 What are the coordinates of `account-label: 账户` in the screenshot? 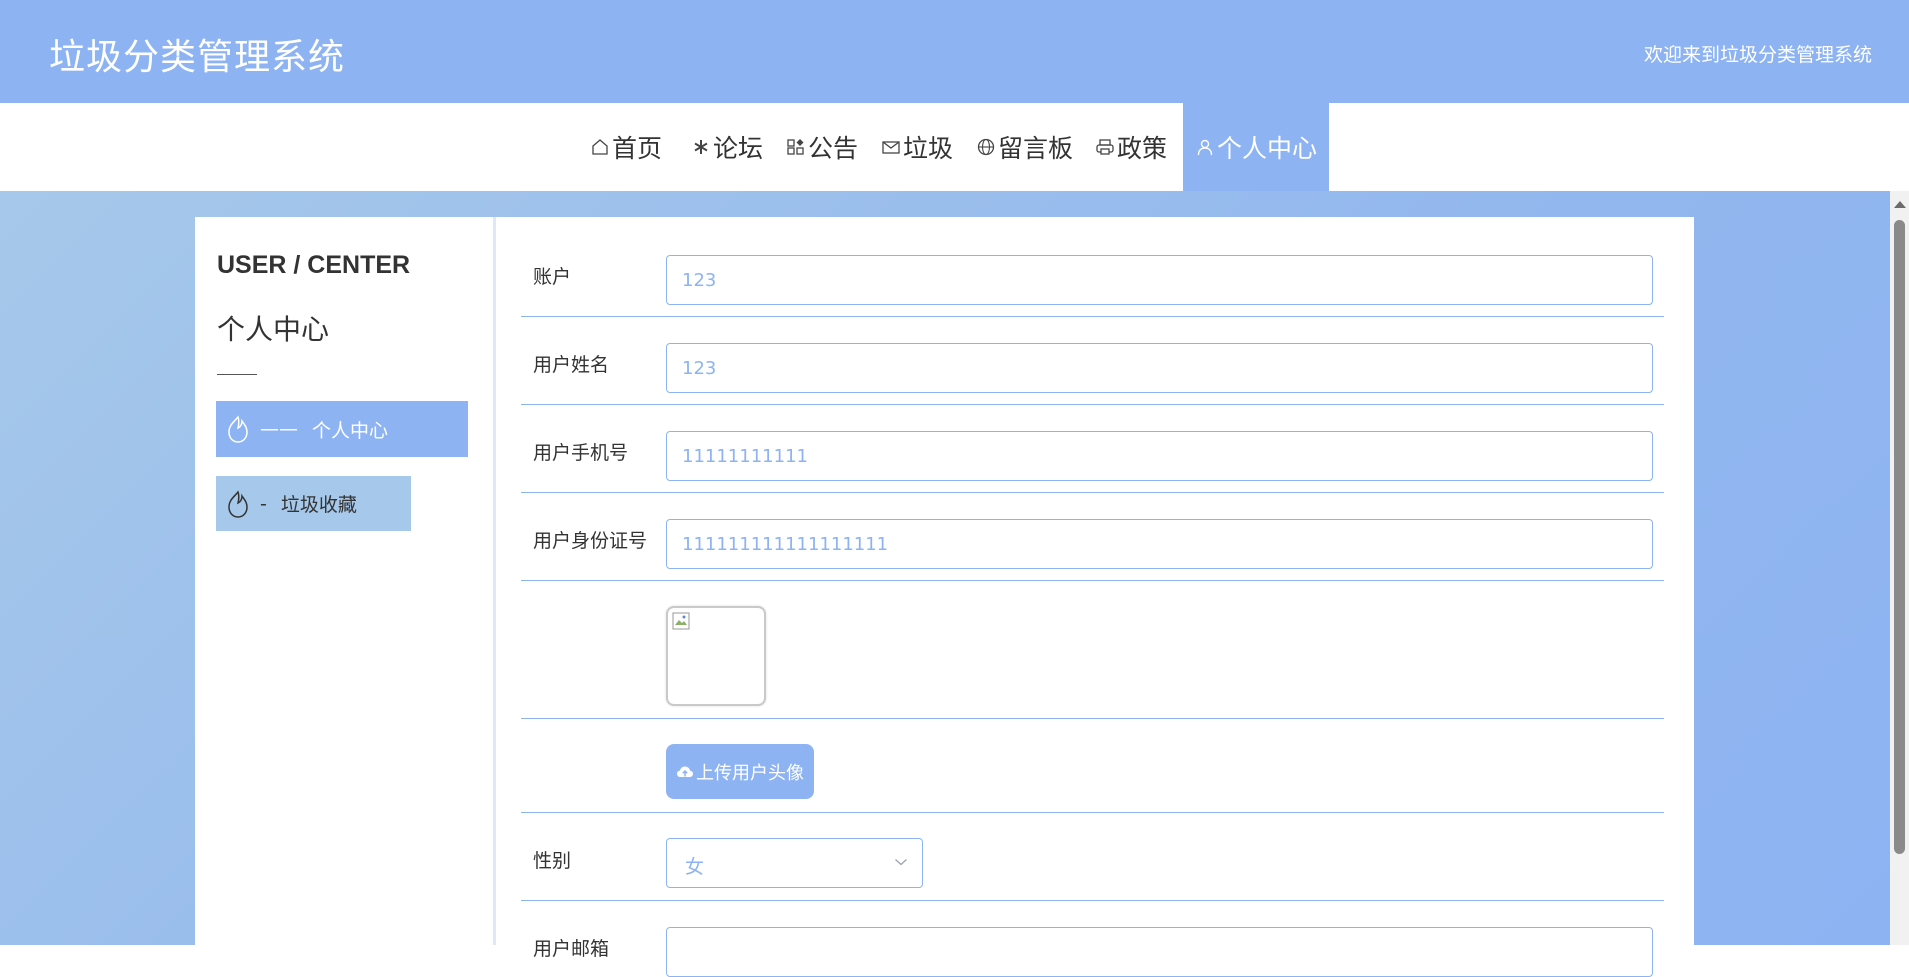 It's located at (552, 277).